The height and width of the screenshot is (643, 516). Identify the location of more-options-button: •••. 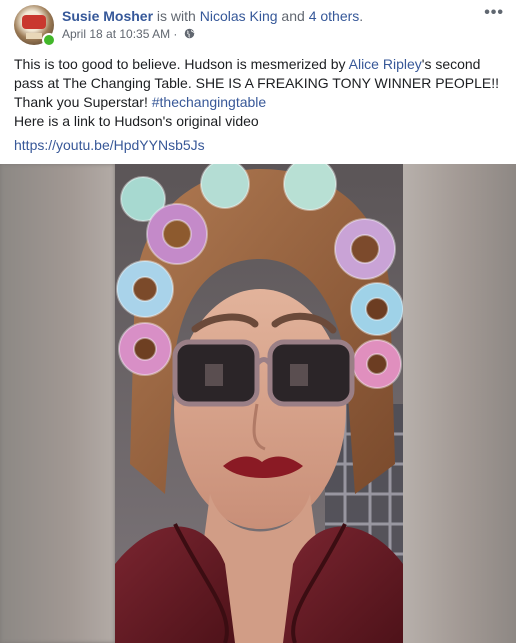
(494, 13).